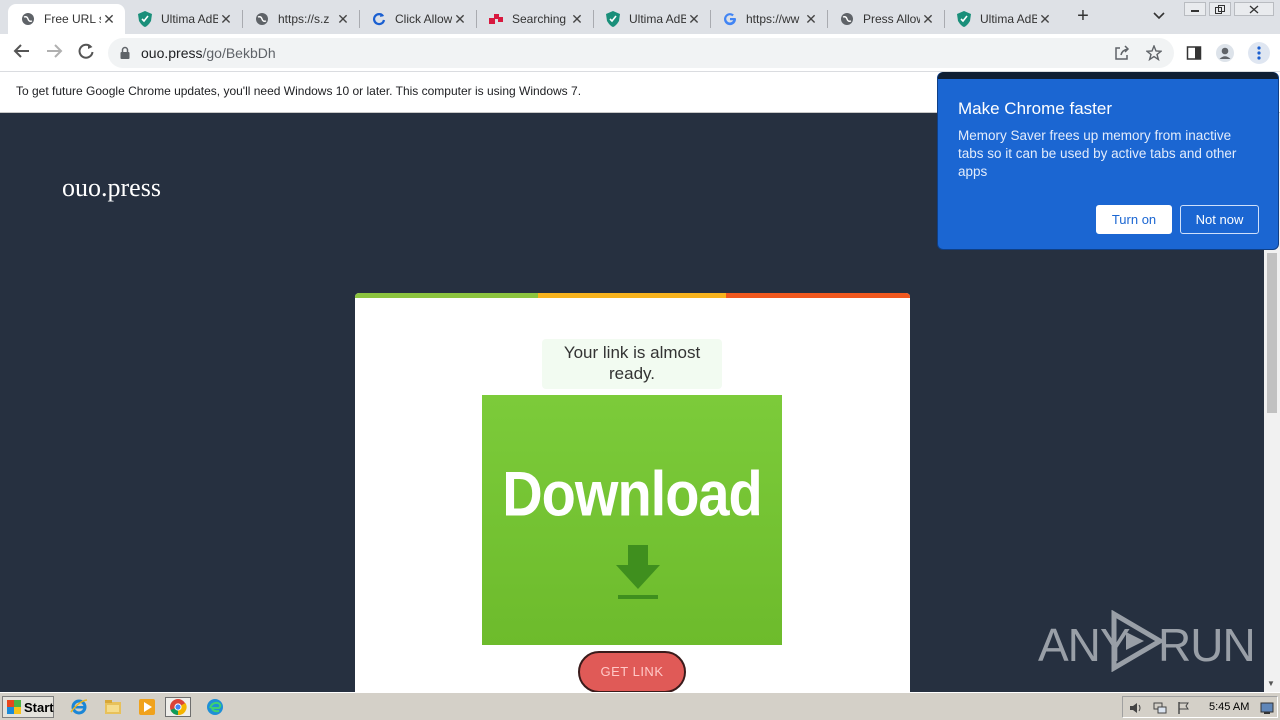  I want to click on tab-ultima-adblock-2: Ultima AdBl ✕, so click(651, 19).